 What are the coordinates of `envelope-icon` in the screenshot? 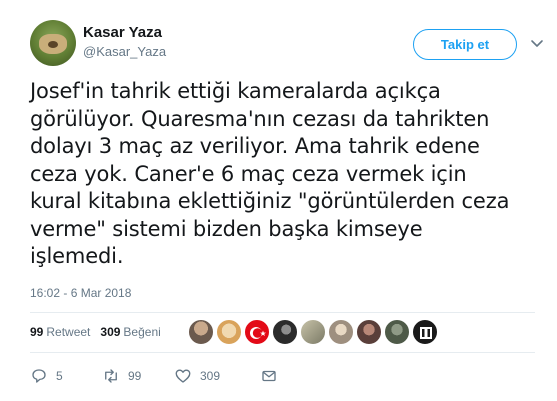 It's located at (269, 376).